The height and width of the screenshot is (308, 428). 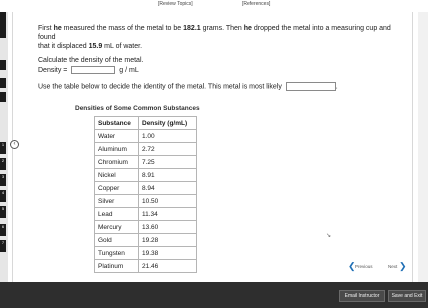 I want to click on substance-cell: Water, so click(x=116, y=136).